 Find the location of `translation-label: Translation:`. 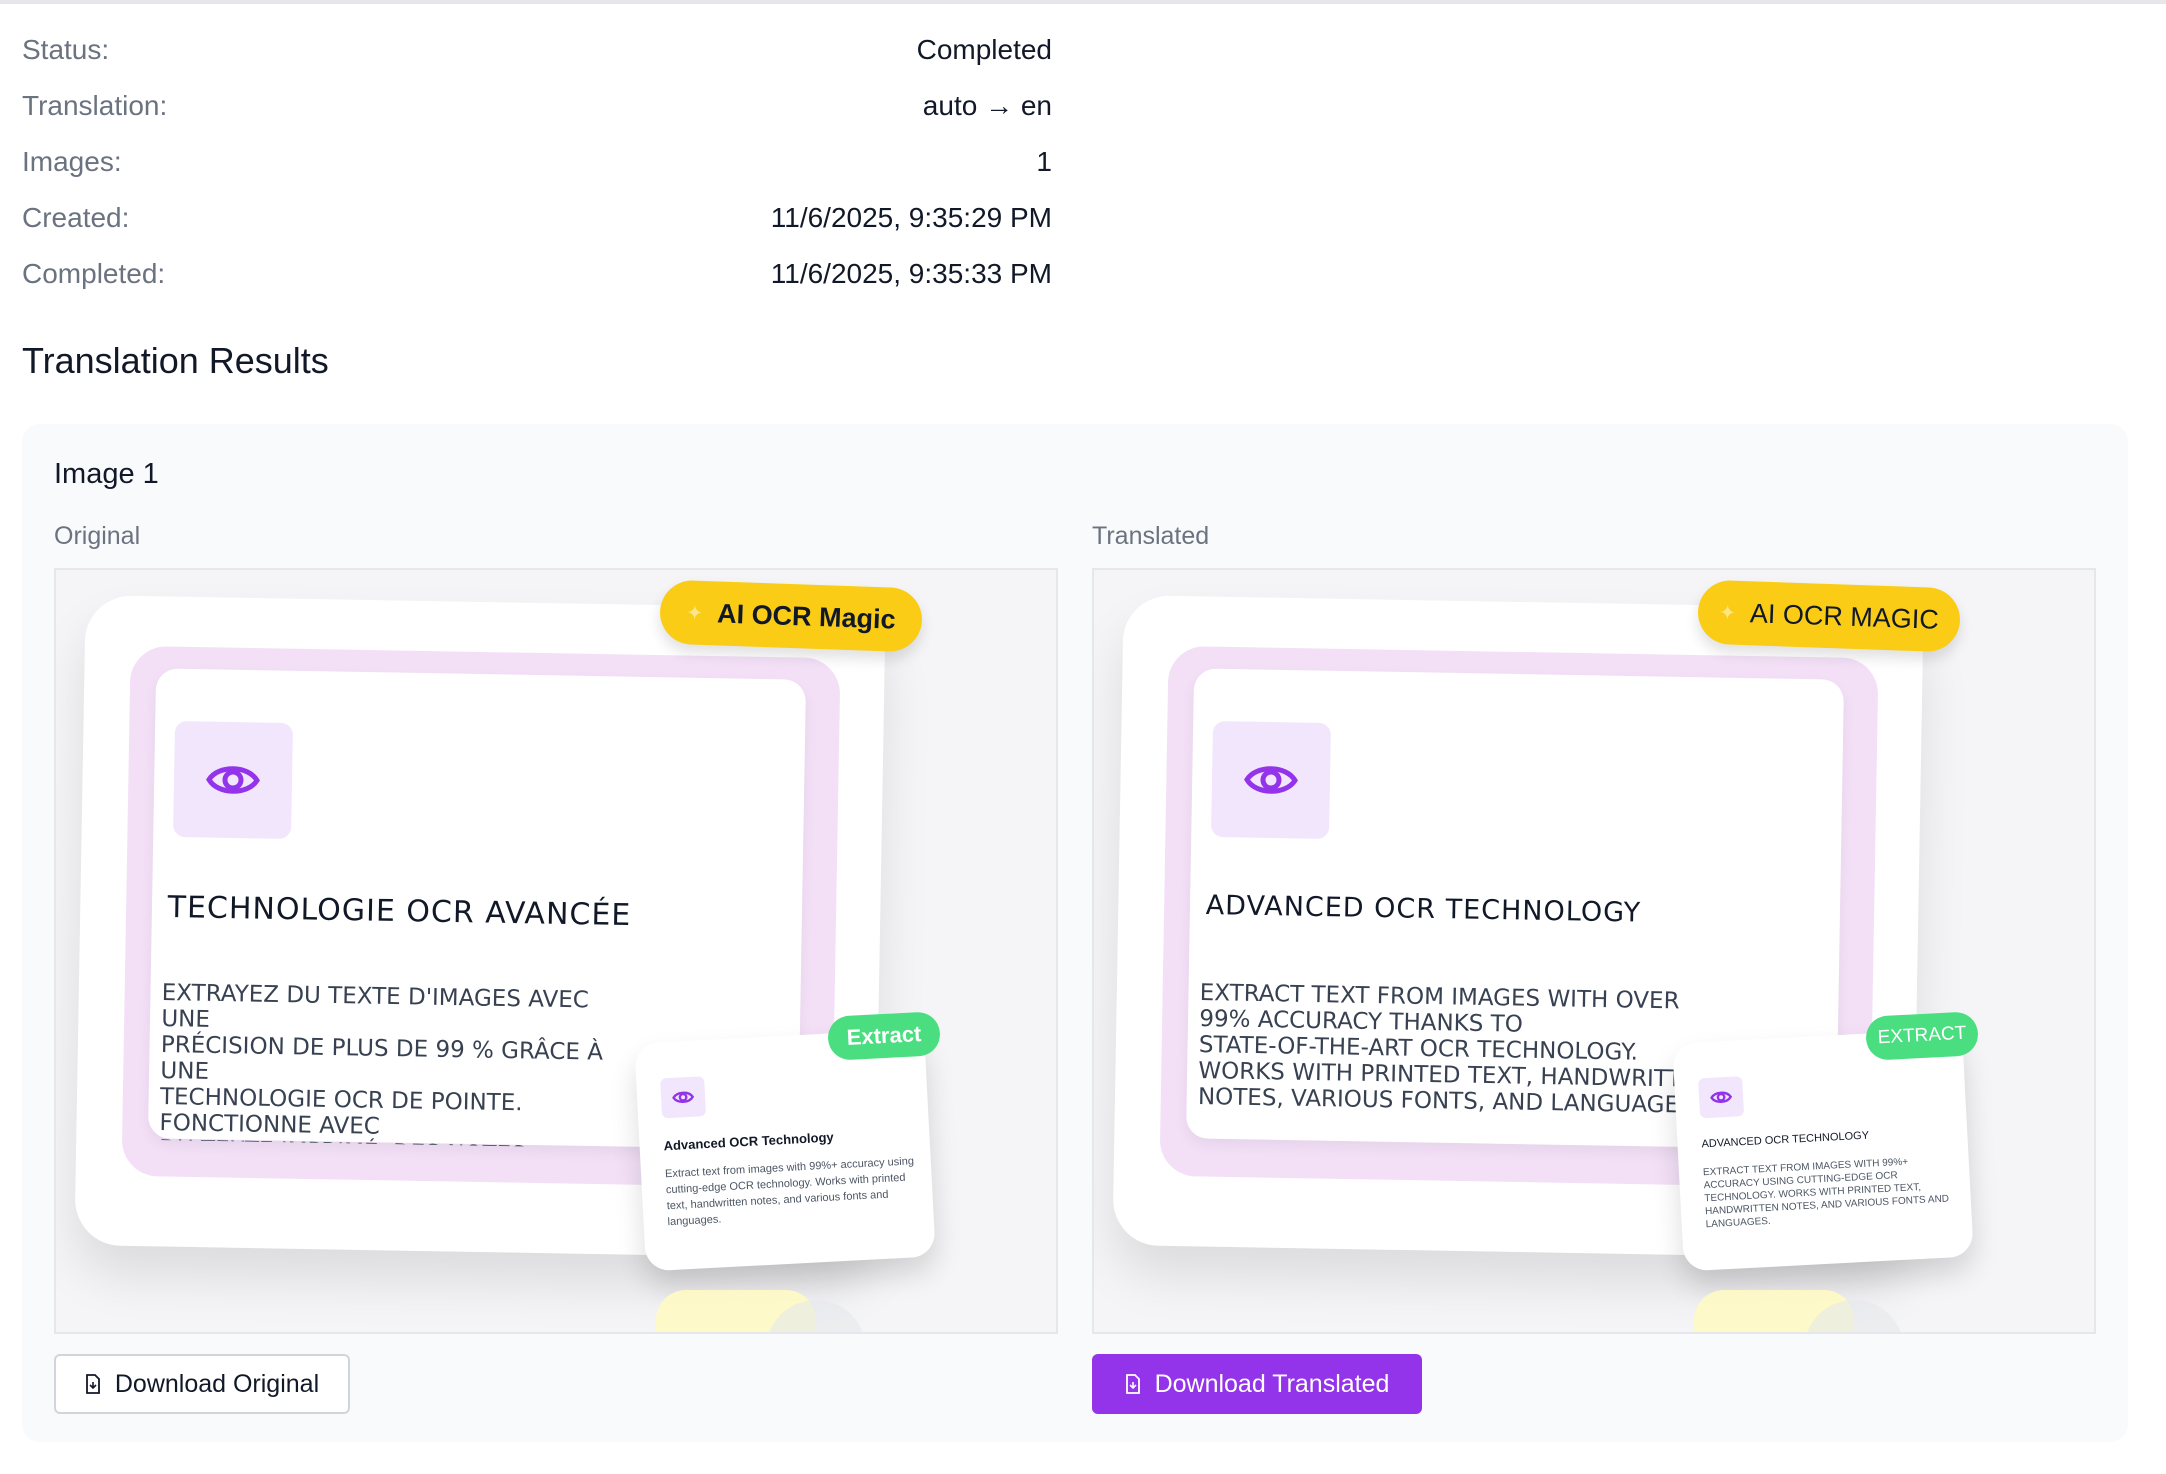

translation-label: Translation: is located at coordinates (95, 105).